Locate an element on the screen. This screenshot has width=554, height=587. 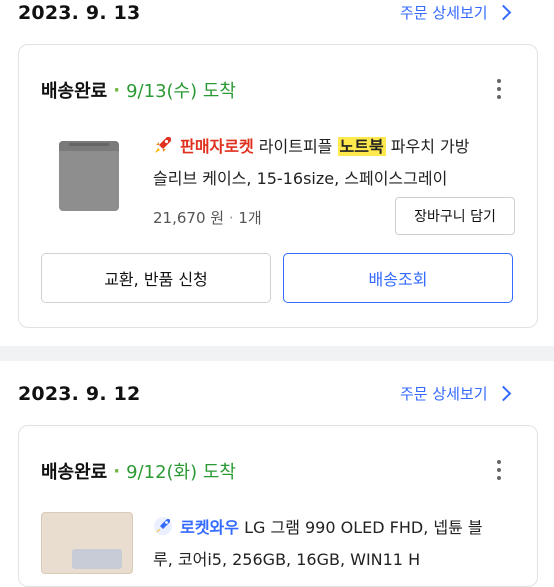
add-to-cart-button: 장바구니 담기 is located at coordinates (455, 216).